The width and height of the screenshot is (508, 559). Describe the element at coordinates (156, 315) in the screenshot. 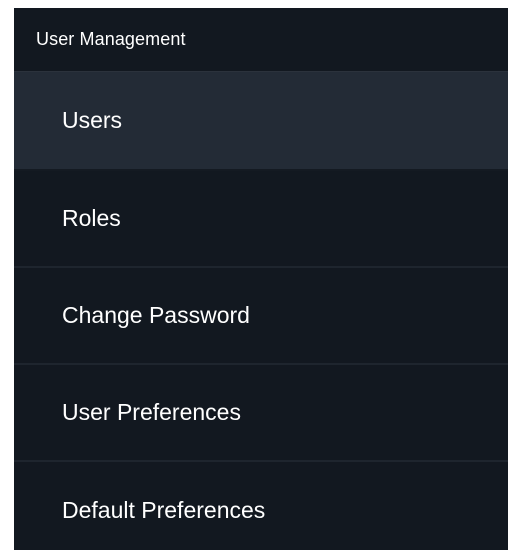

I see `menu-item-label: Change Password` at that location.